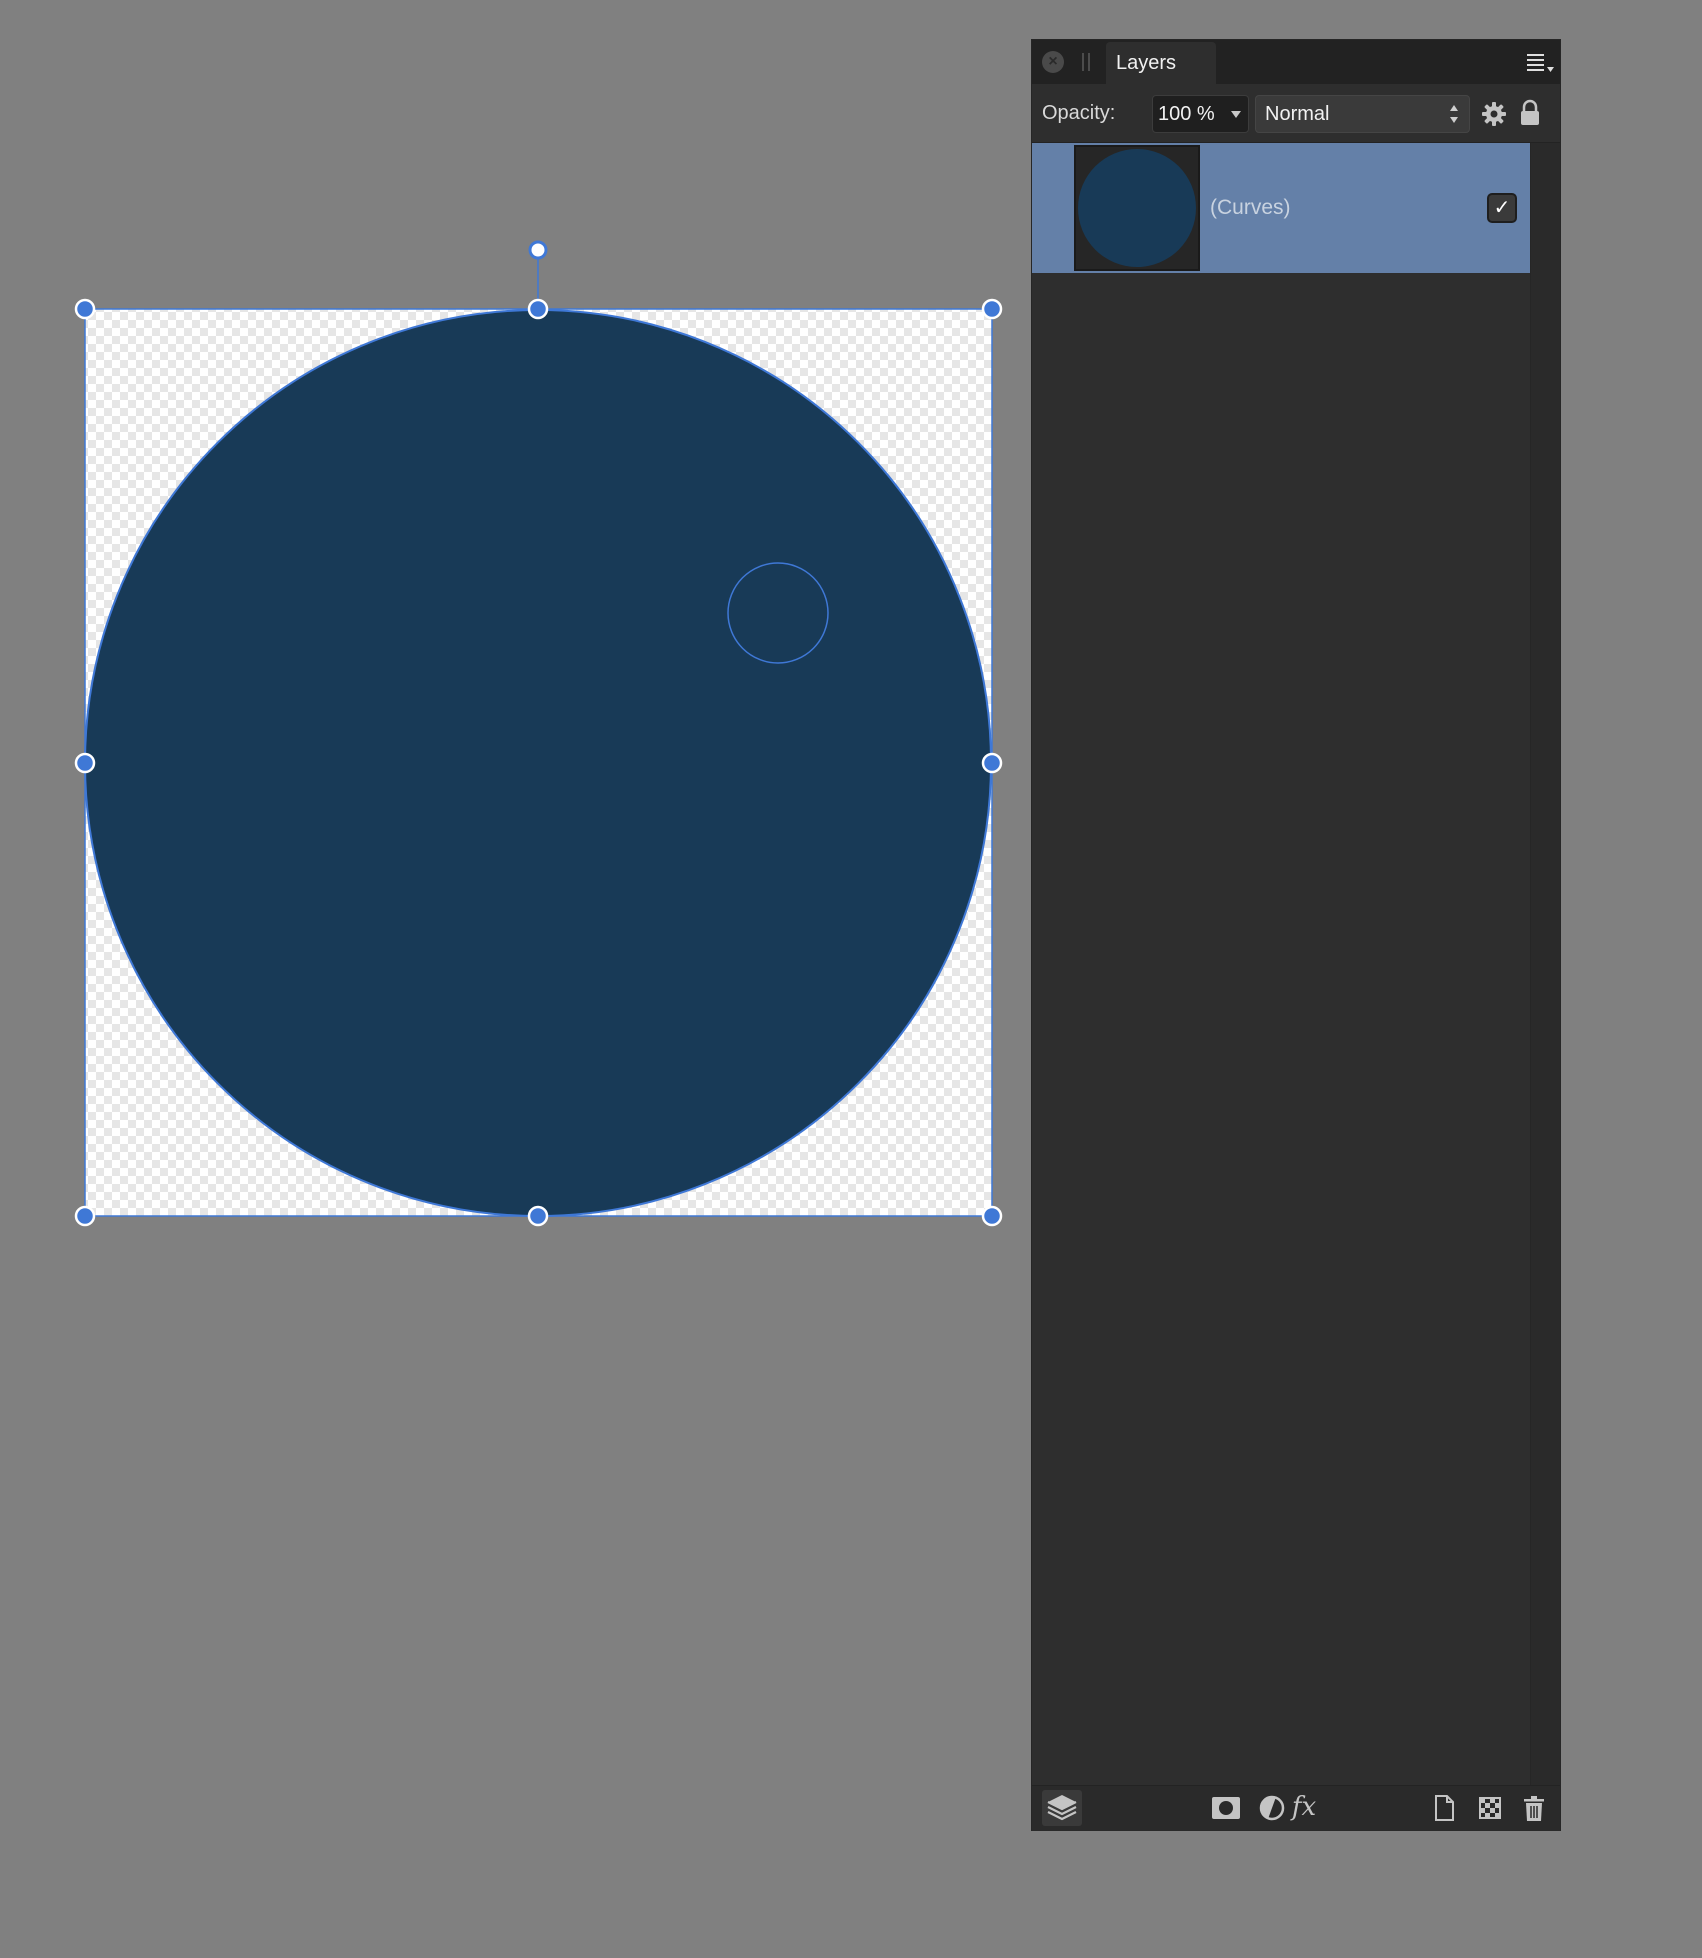 This screenshot has width=1702, height=1958. I want to click on new-layer-icon, so click(1444, 1808).